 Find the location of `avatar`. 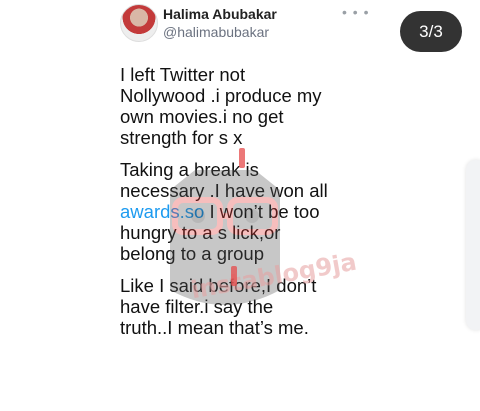

avatar is located at coordinates (139, 23).